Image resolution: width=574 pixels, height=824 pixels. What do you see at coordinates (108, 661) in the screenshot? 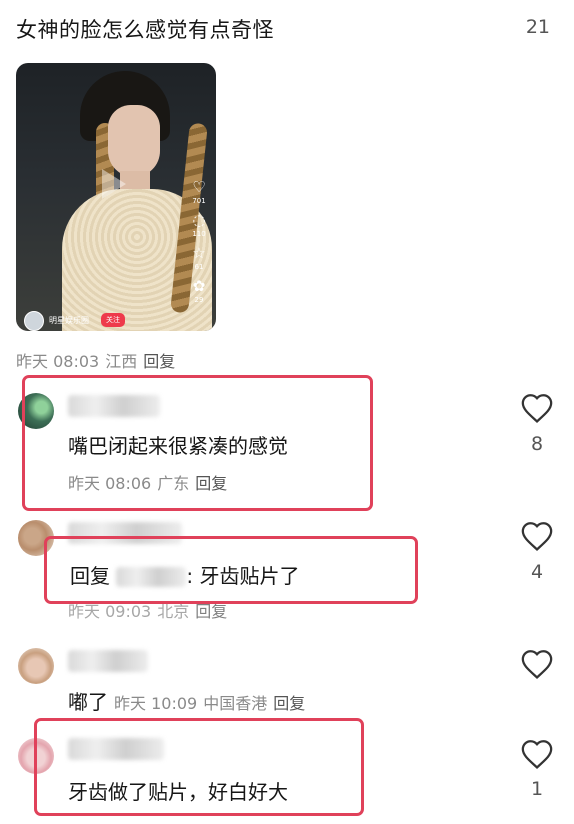
I see `blurred-username` at bounding box center [108, 661].